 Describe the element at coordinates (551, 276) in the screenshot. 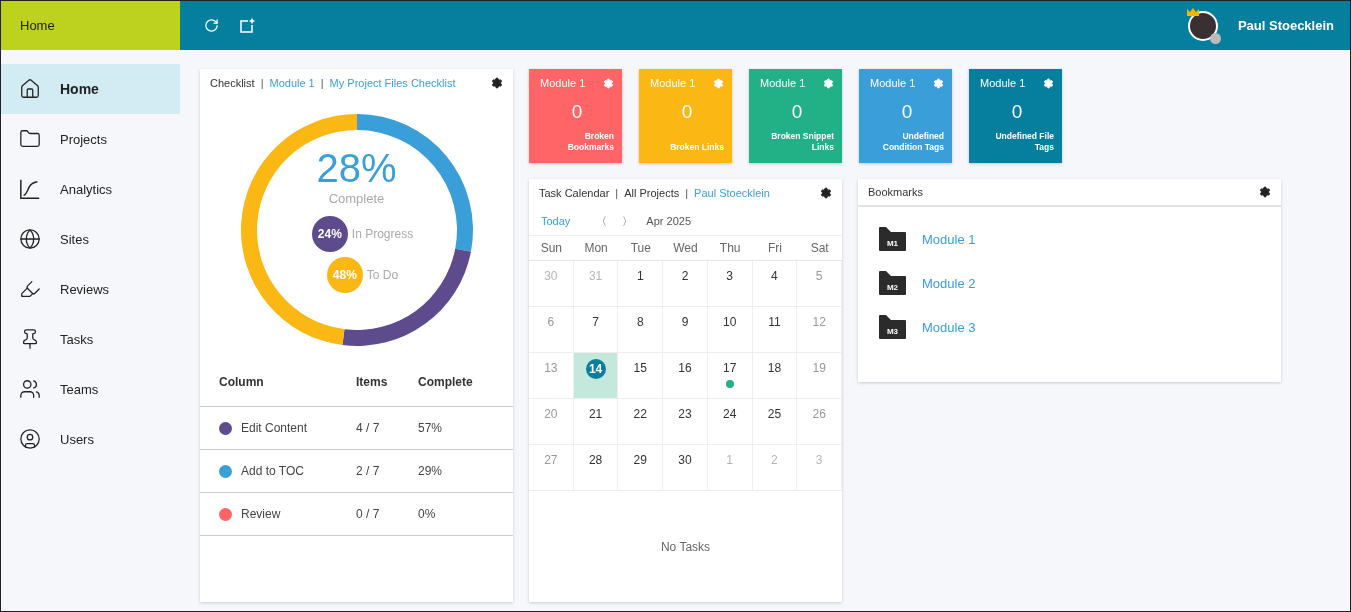

I see `day-number: 30` at that location.